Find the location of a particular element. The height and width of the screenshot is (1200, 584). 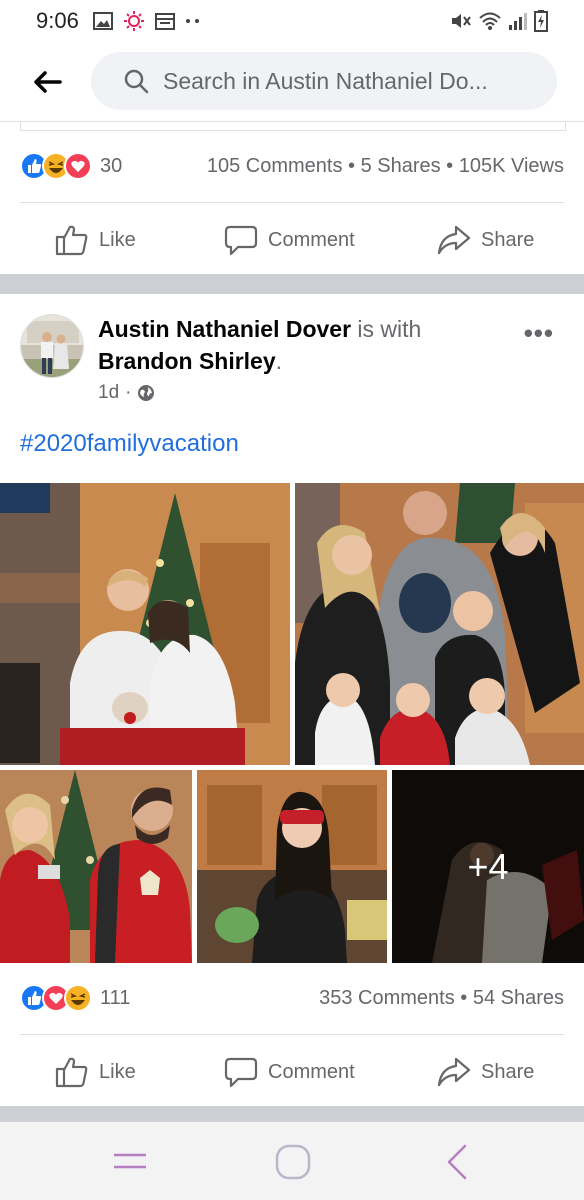

back-button is located at coordinates (47, 82).